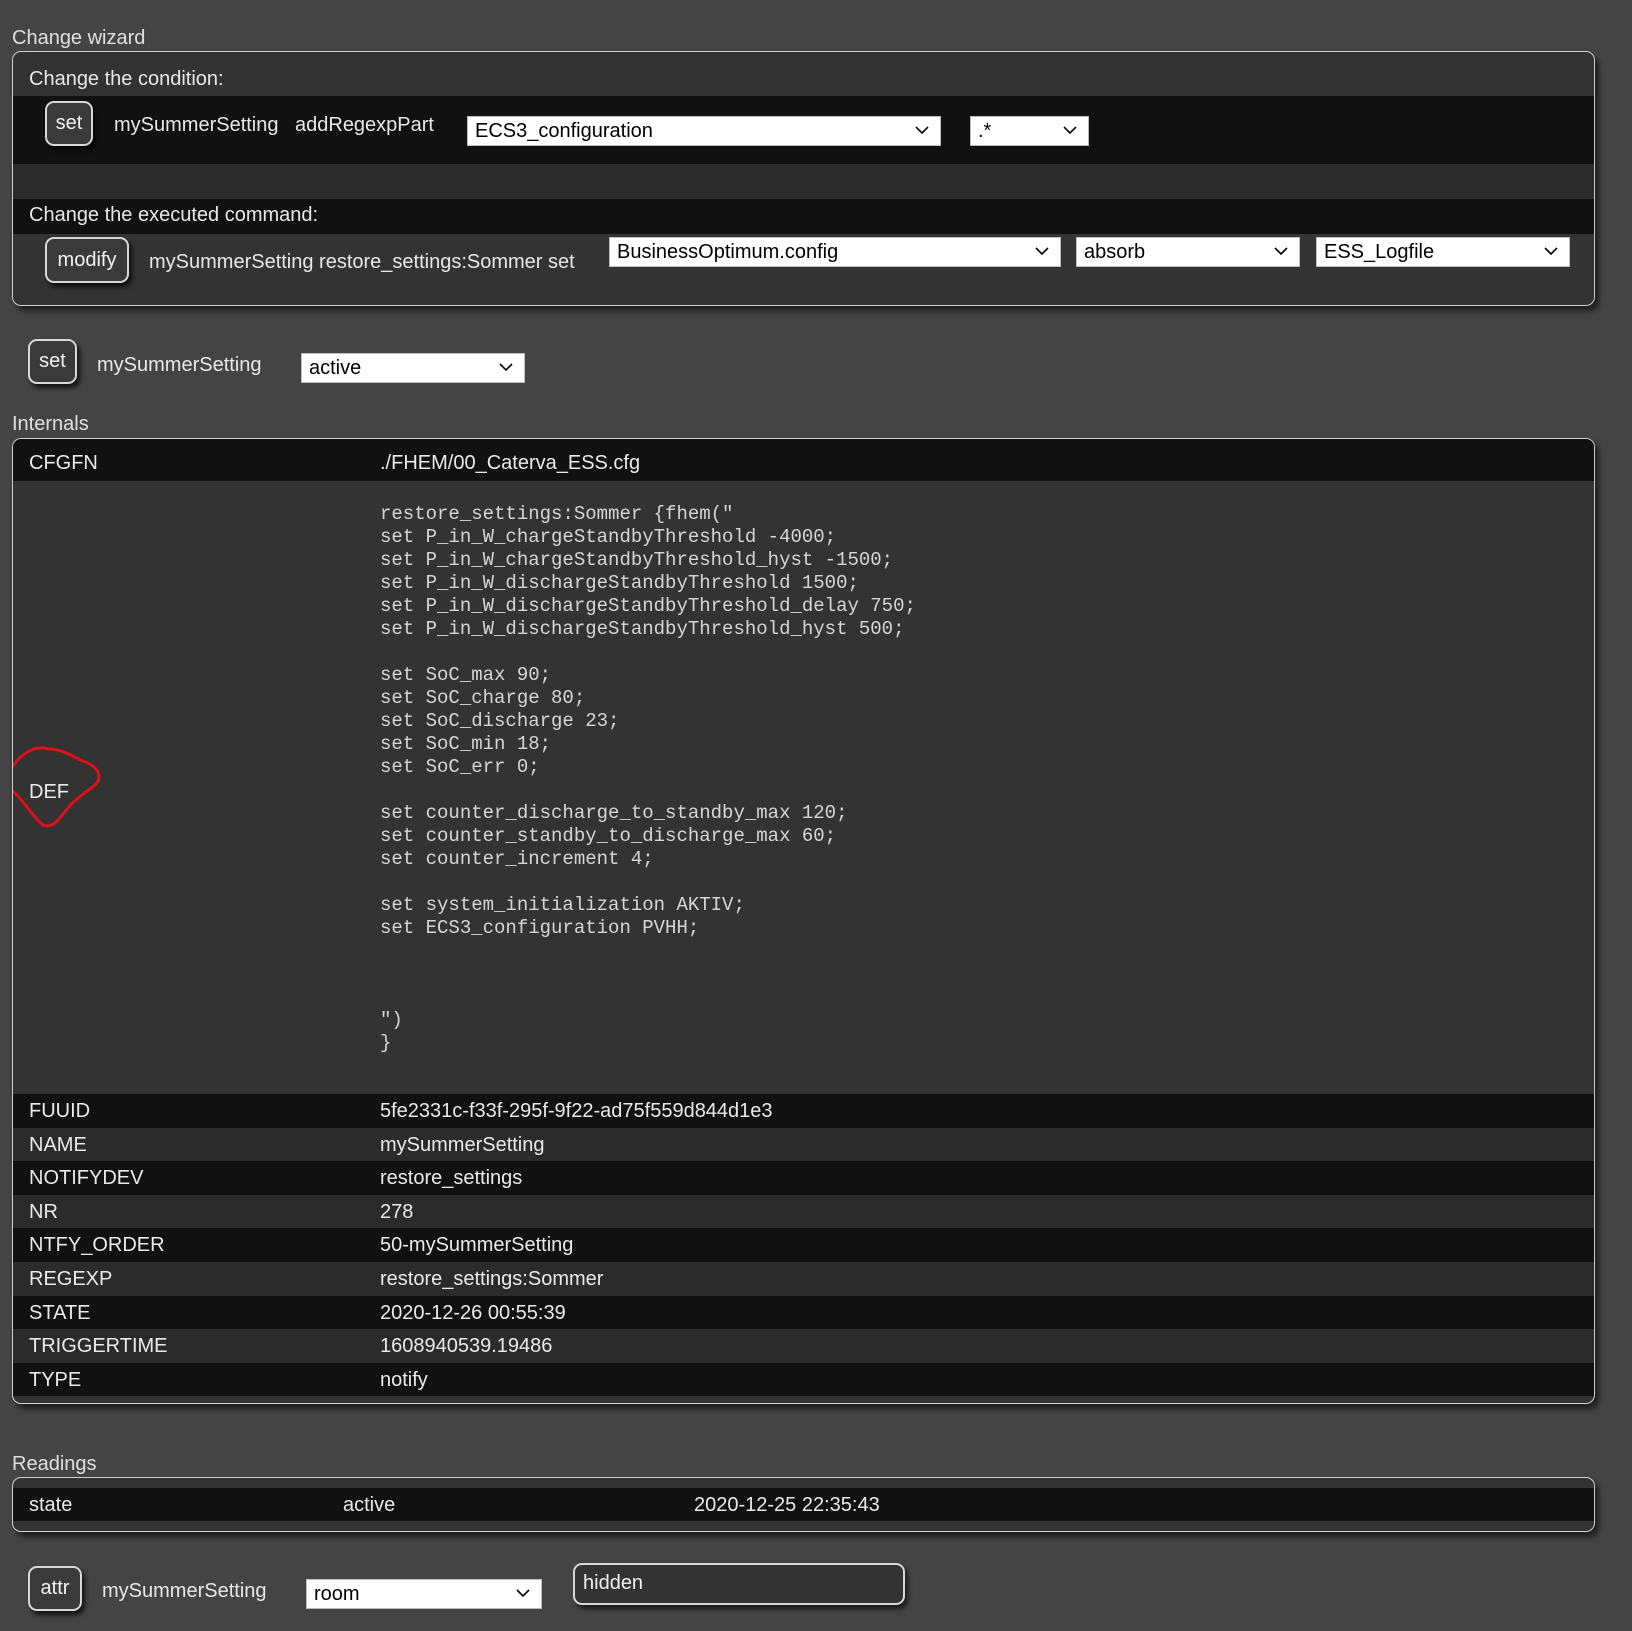 The width and height of the screenshot is (1632, 1631). I want to click on internal-key: NR, so click(43, 1211).